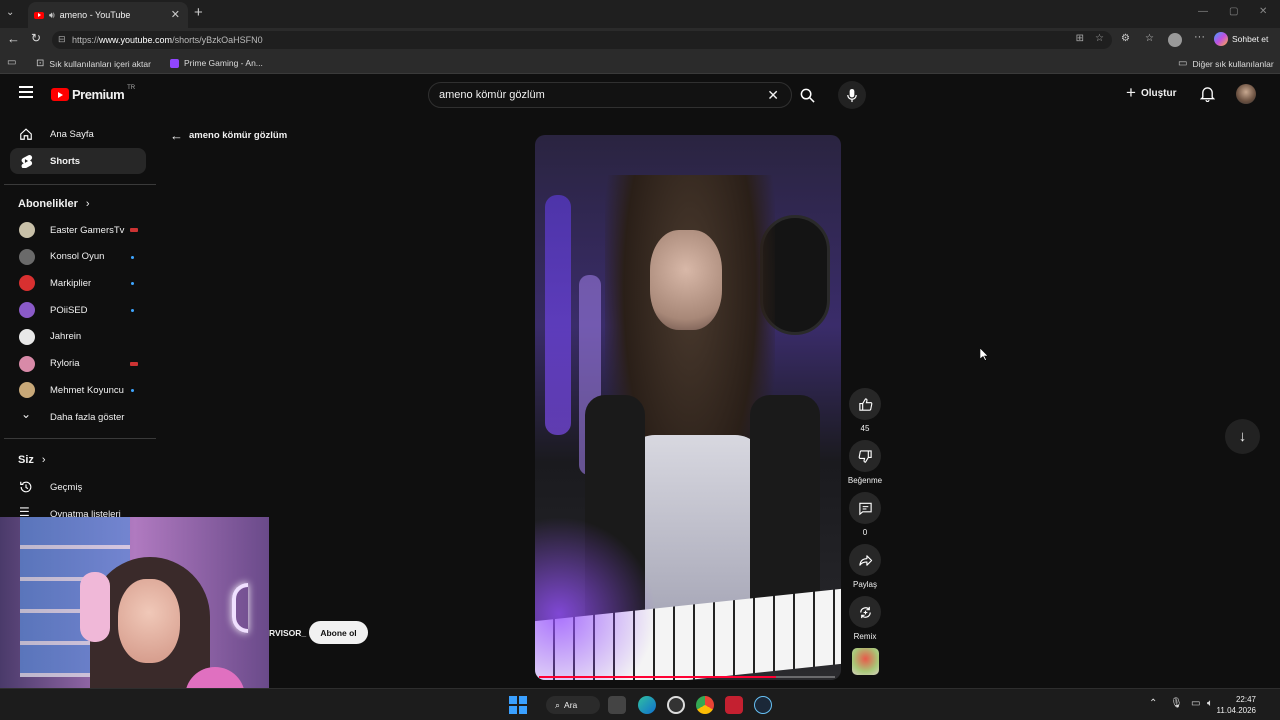 Image resolution: width=1280 pixels, height=720 pixels. What do you see at coordinates (26, 487) in the screenshot?
I see `history-icon` at bounding box center [26, 487].